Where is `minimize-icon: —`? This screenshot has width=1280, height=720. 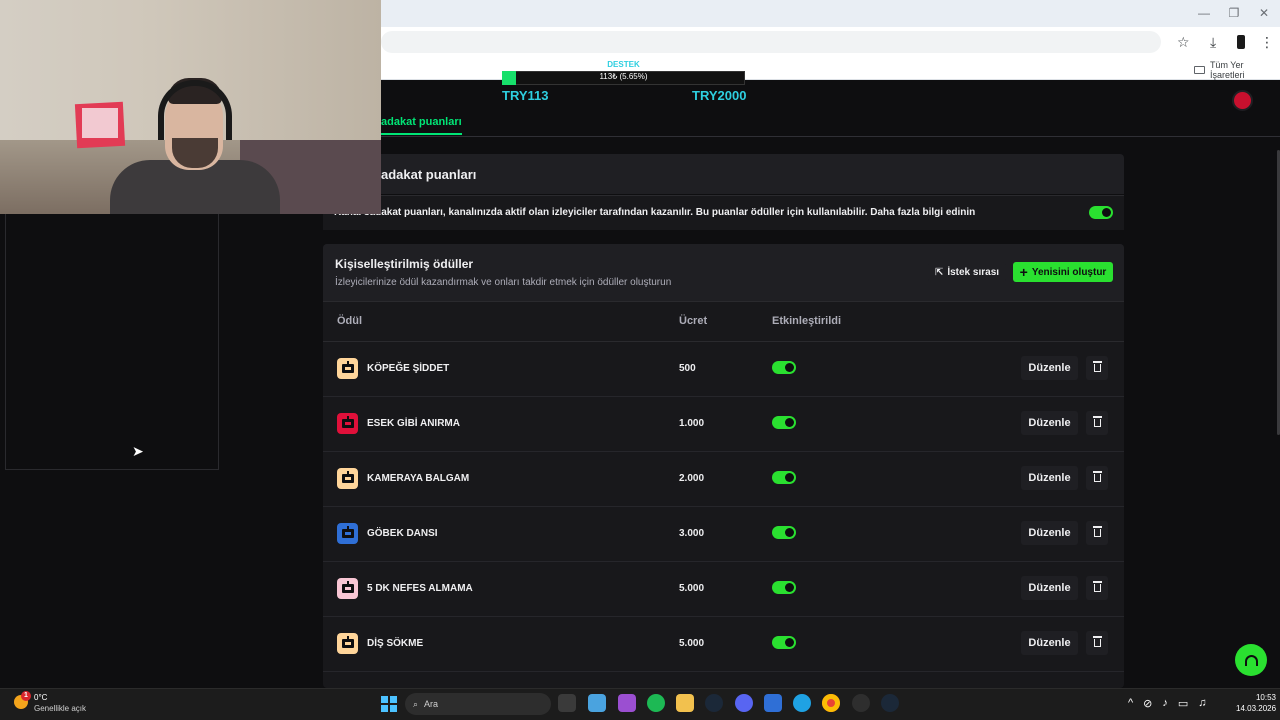
minimize-icon: — is located at coordinates (1204, 13).